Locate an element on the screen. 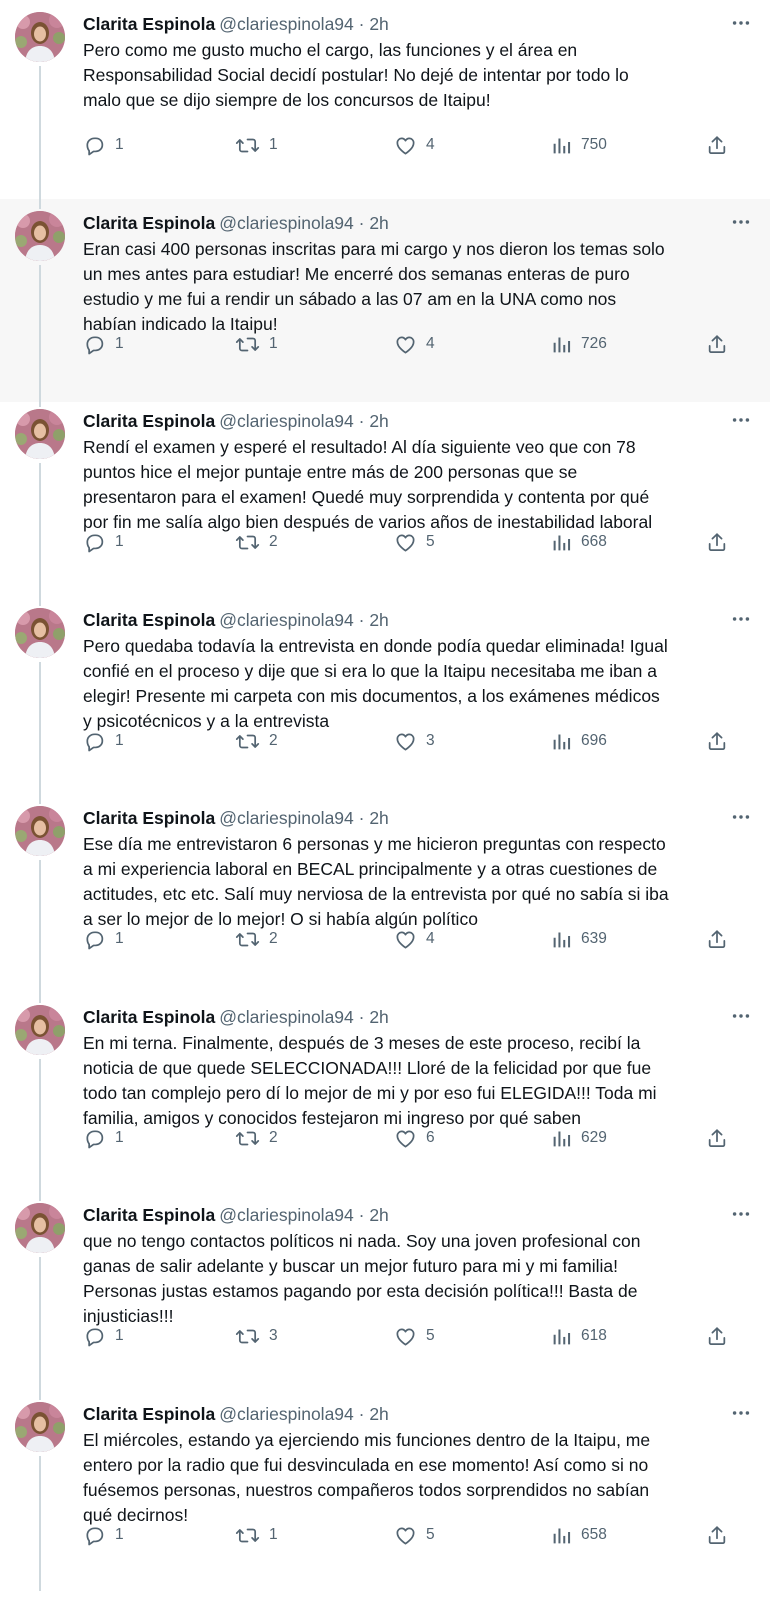  views-button: 696 is located at coordinates (579, 741).